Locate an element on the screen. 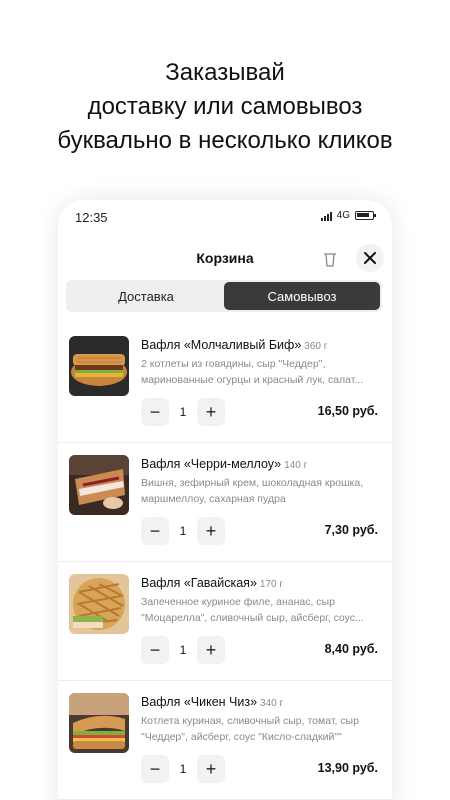 Image resolution: width=450 pixels, height=800 pixels. item-price: 7,30 руб. is located at coordinates (351, 530).